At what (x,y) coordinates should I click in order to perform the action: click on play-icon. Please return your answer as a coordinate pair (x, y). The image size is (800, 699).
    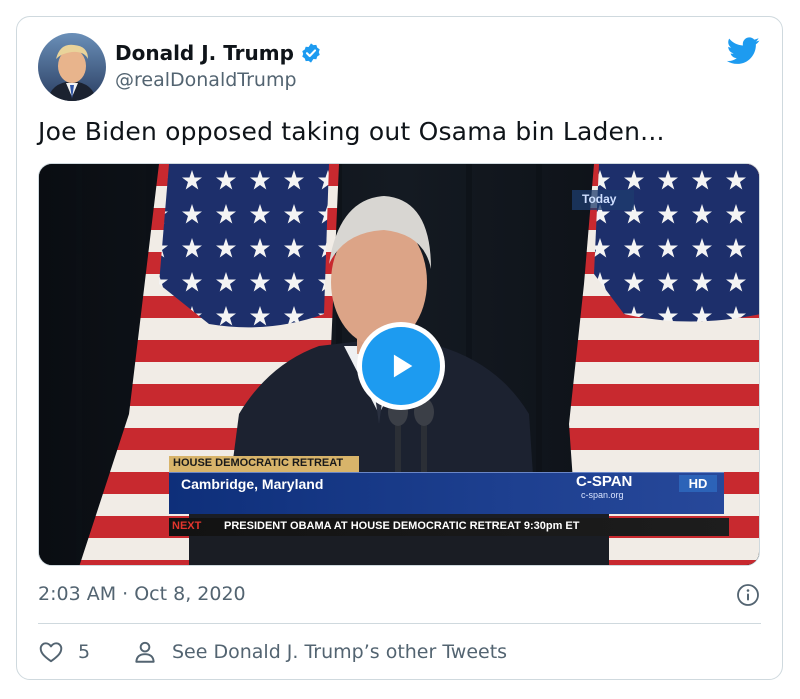
    Looking at the image, I should click on (403, 366).